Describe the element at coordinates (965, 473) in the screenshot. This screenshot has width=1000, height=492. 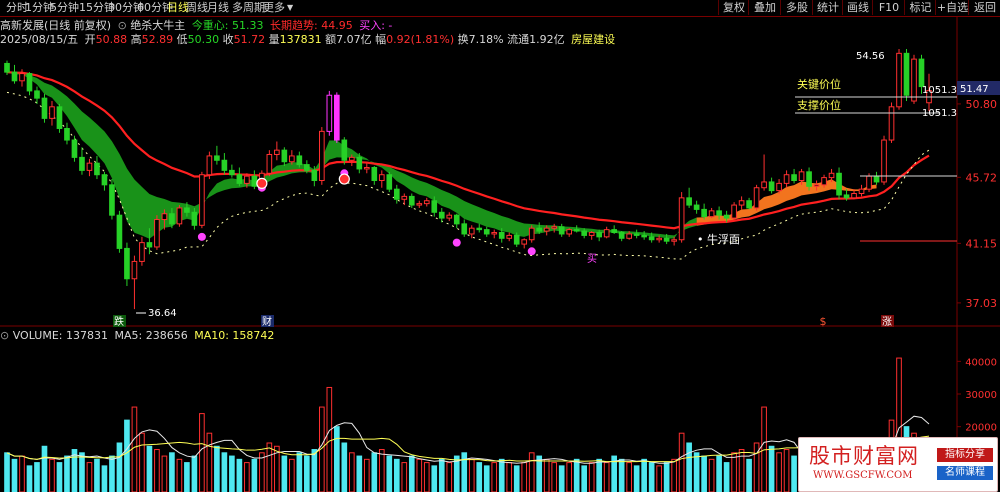
I see `badge-teacher-course: 名师课程` at that location.